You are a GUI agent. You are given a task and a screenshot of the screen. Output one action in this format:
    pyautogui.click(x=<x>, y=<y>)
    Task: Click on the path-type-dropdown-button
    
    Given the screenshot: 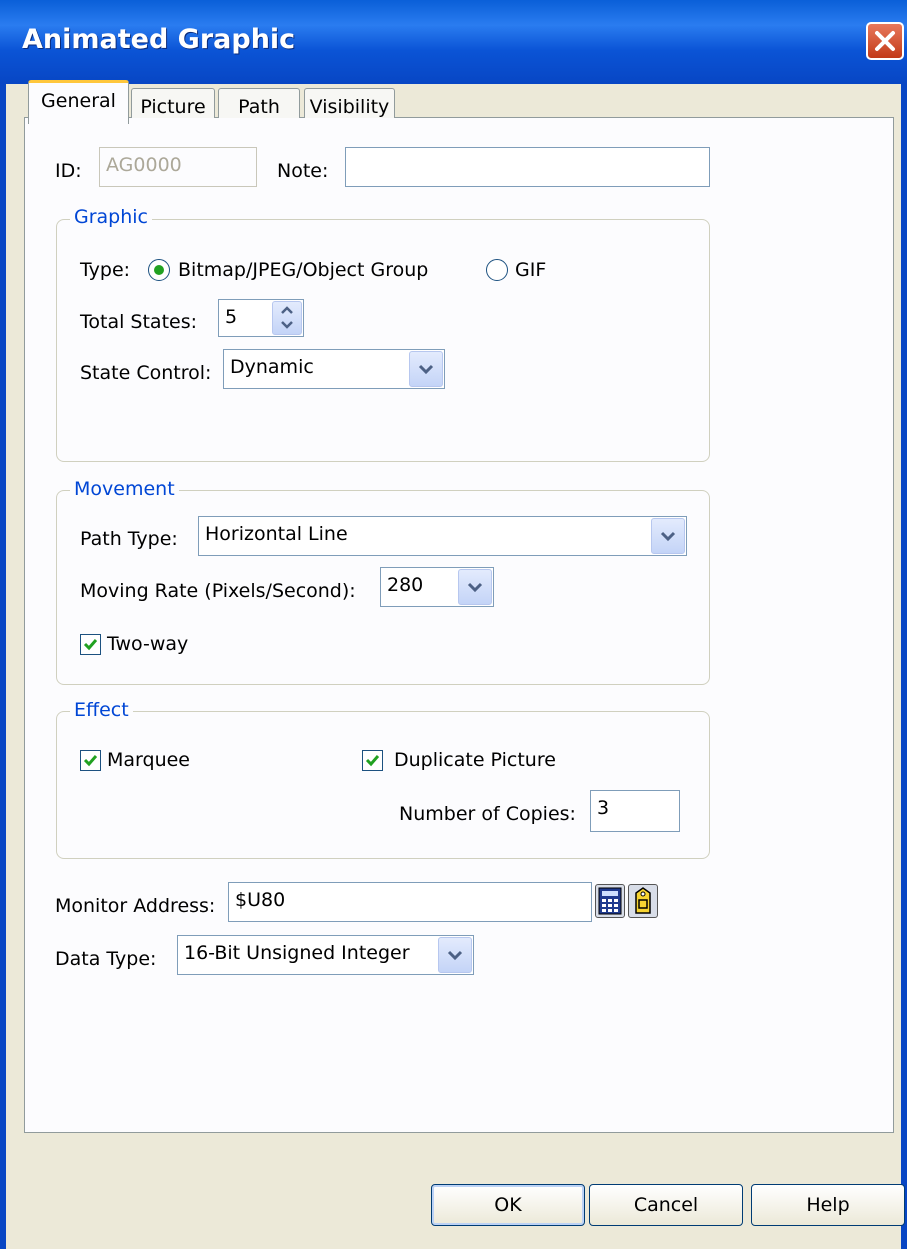 What is the action you would take?
    pyautogui.click(x=668, y=536)
    